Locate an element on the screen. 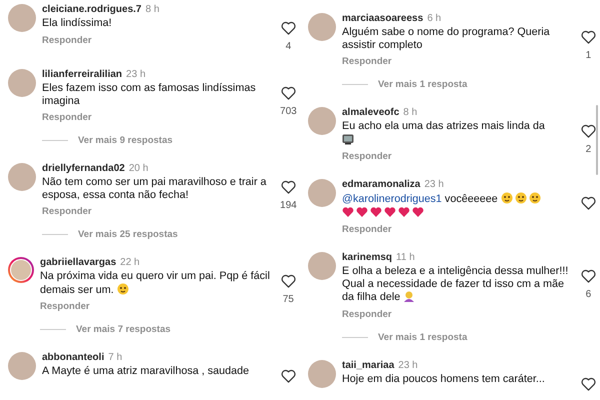 Image resolution: width=600 pixels, height=400 pixels. comment-text: Eles fazem isso com as famosas lindíssimas imagina is located at coordinates (149, 94).